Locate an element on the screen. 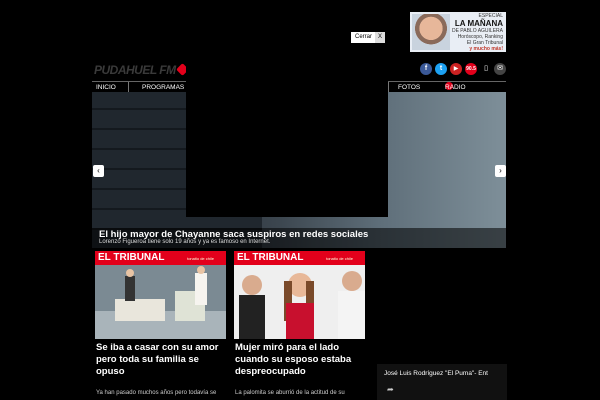 The width and height of the screenshot is (600, 400). mail-icon: ✉ is located at coordinates (500, 69).